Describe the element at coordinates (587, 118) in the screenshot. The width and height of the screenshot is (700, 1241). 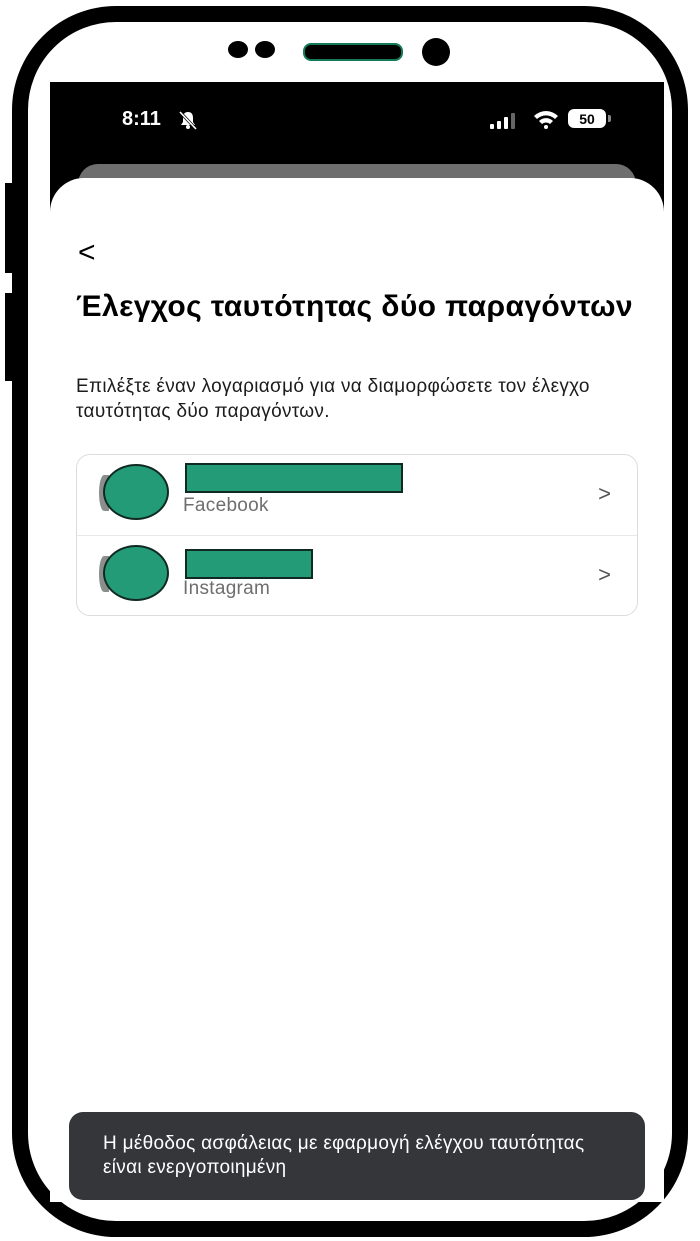
I see `battery-indicator: 50` at that location.